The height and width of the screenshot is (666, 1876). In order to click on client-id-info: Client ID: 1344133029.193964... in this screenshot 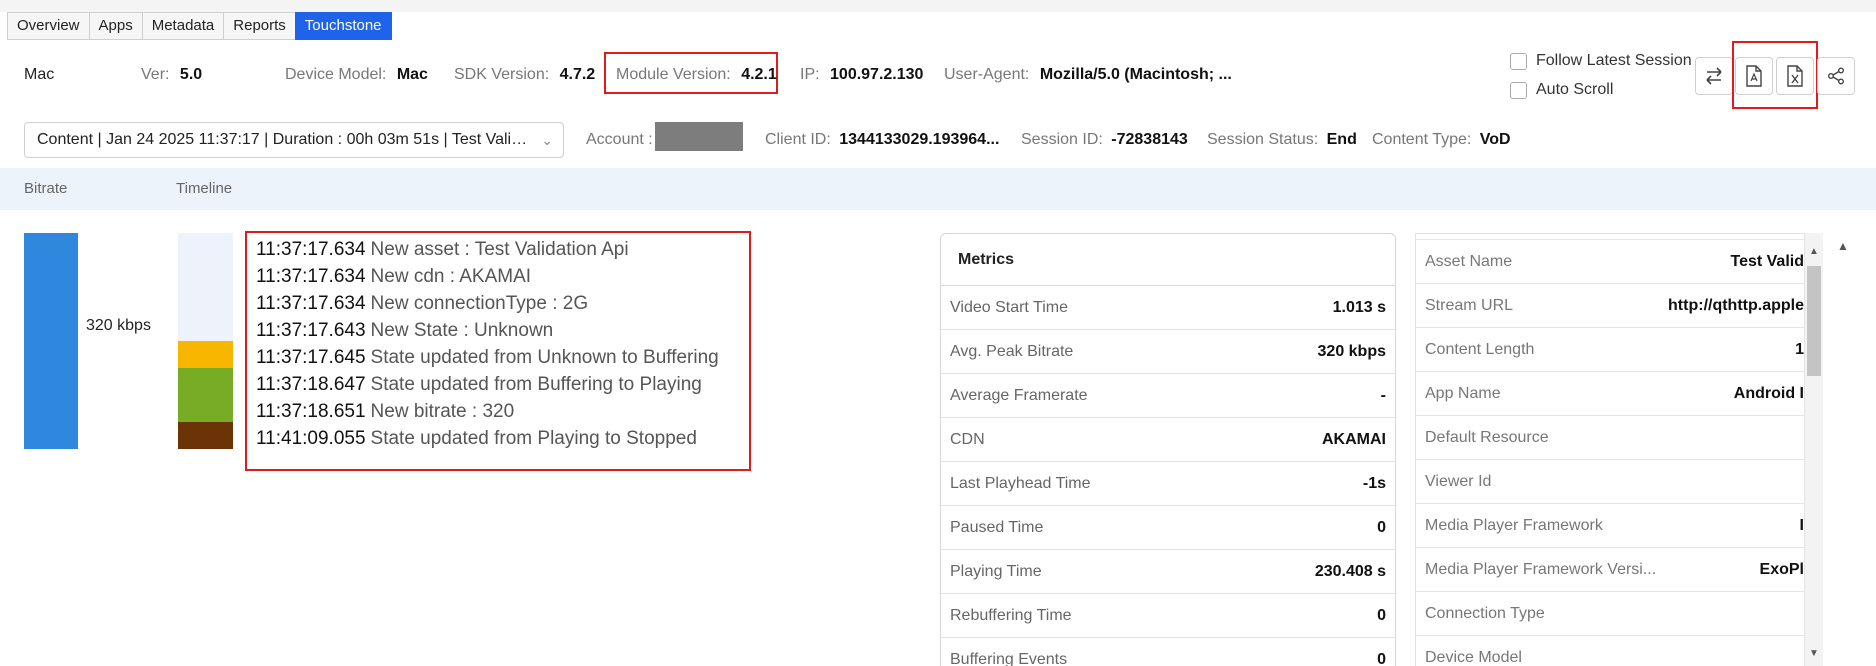, I will do `click(882, 140)`.